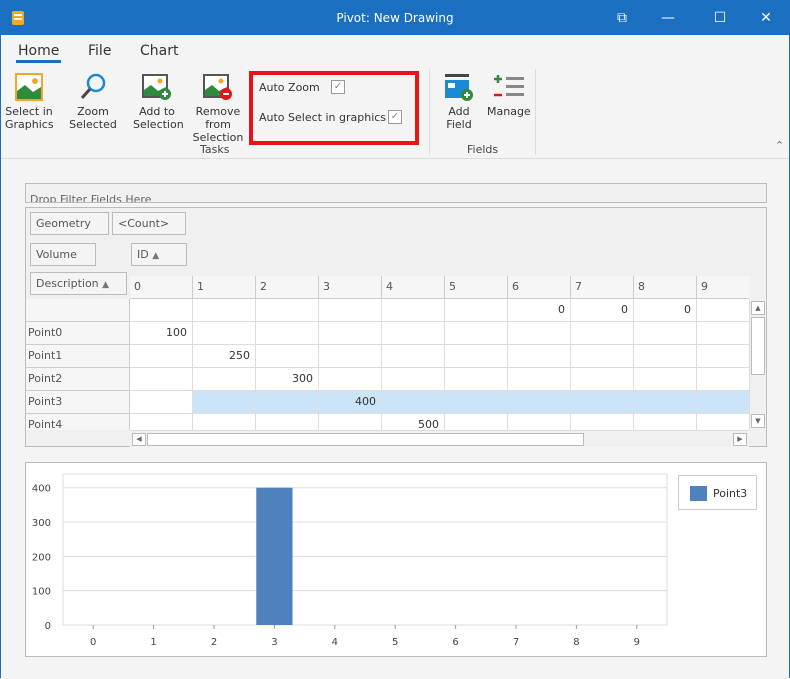 The width and height of the screenshot is (790, 679). Describe the element at coordinates (224, 287) in the screenshot. I see `column-header: 1` at that location.